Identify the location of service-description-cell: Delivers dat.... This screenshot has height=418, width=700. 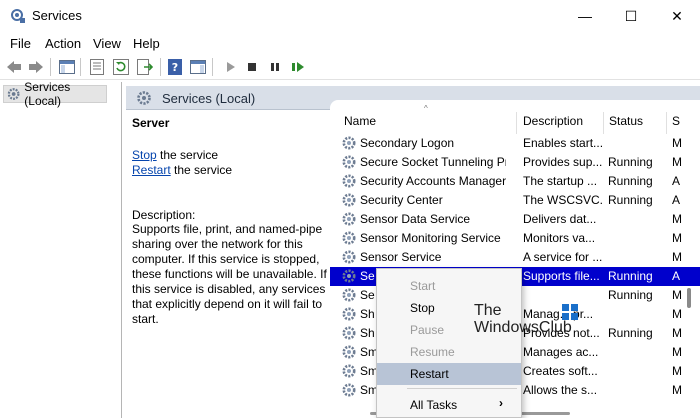
(560, 219).